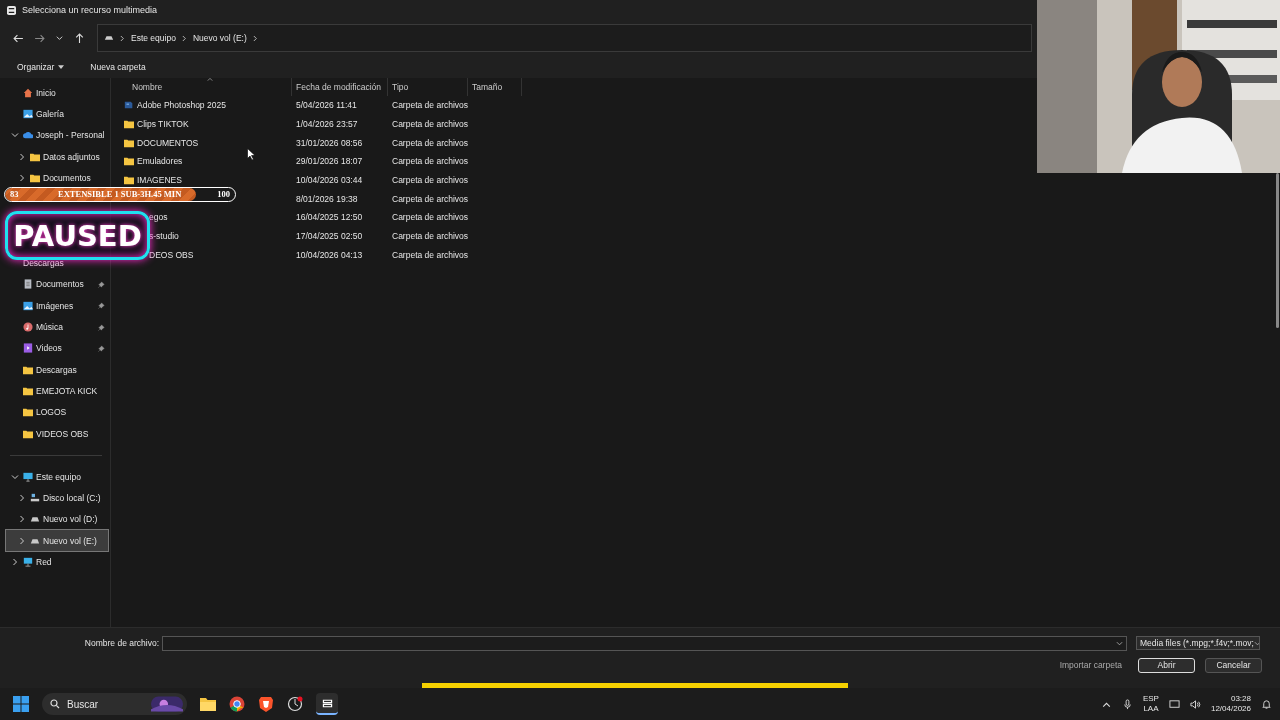  I want to click on file-name: DEOS OBS, so click(171, 254).